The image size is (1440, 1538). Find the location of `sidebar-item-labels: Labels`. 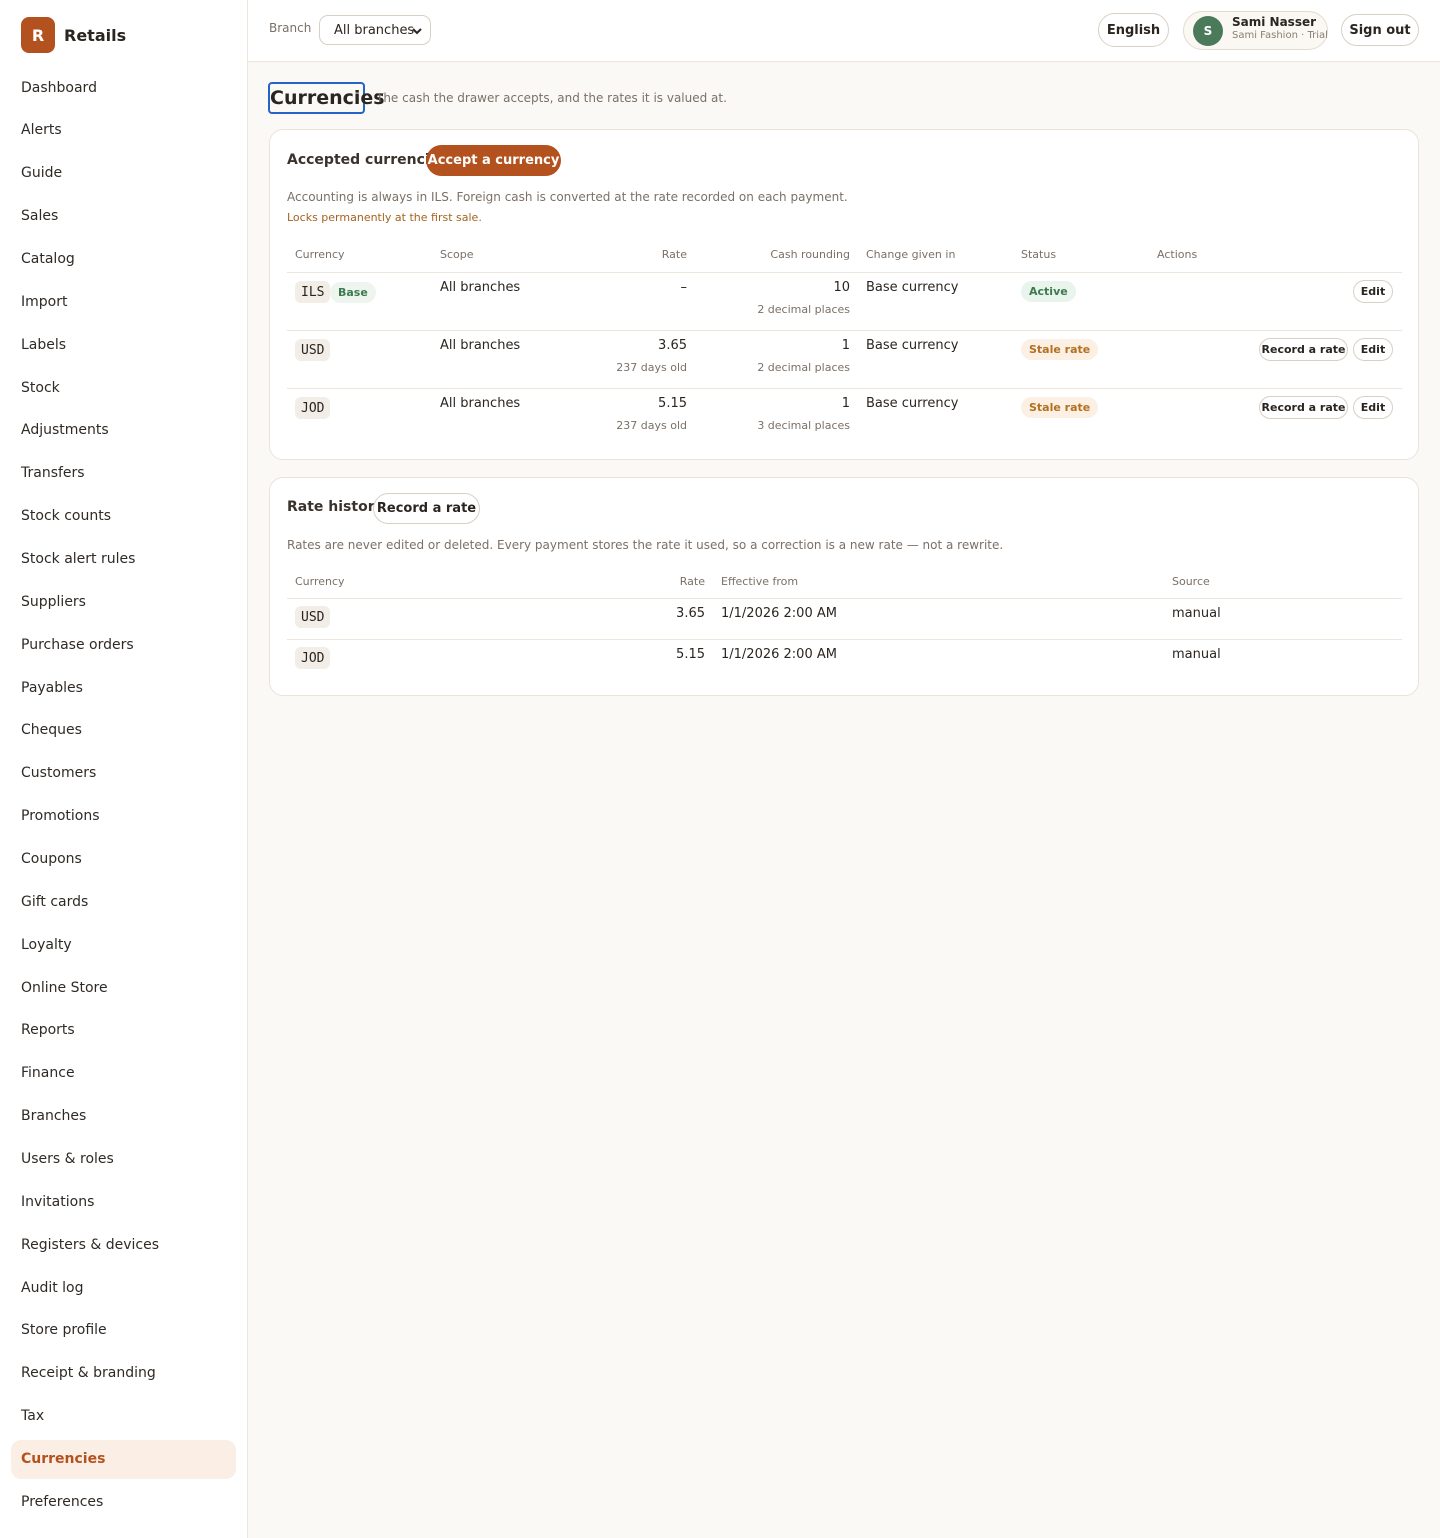

sidebar-item-labels: Labels is located at coordinates (123, 344).